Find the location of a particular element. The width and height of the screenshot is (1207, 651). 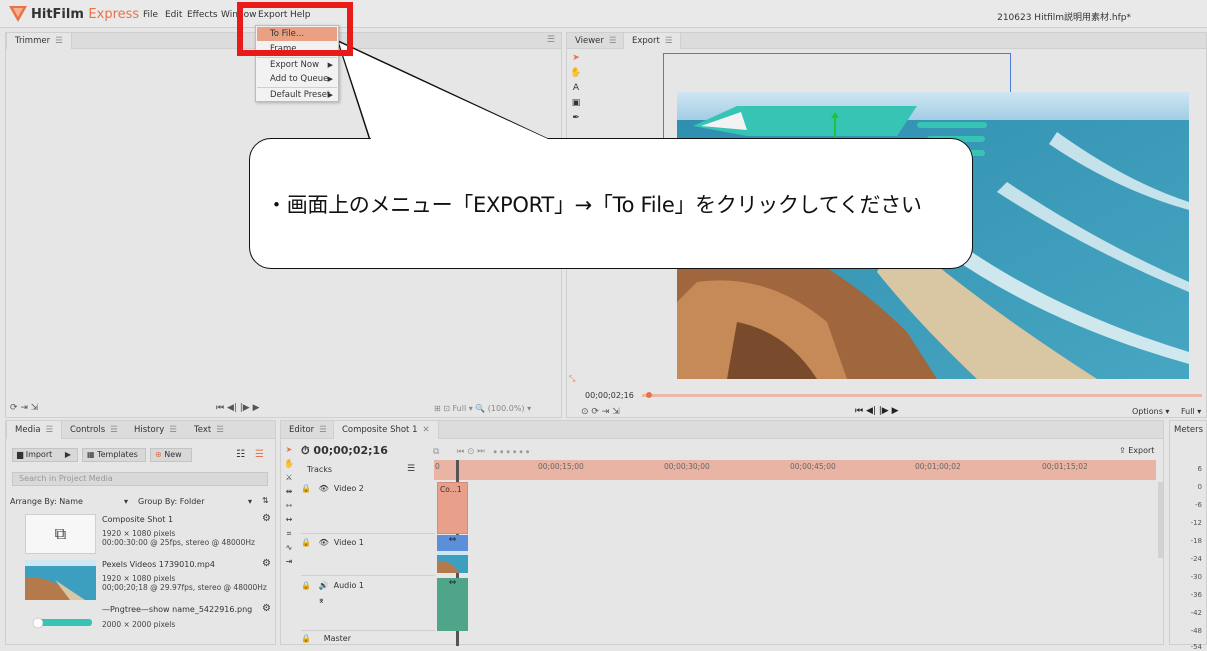

tab-controls: Controls ☰ is located at coordinates (94, 430).